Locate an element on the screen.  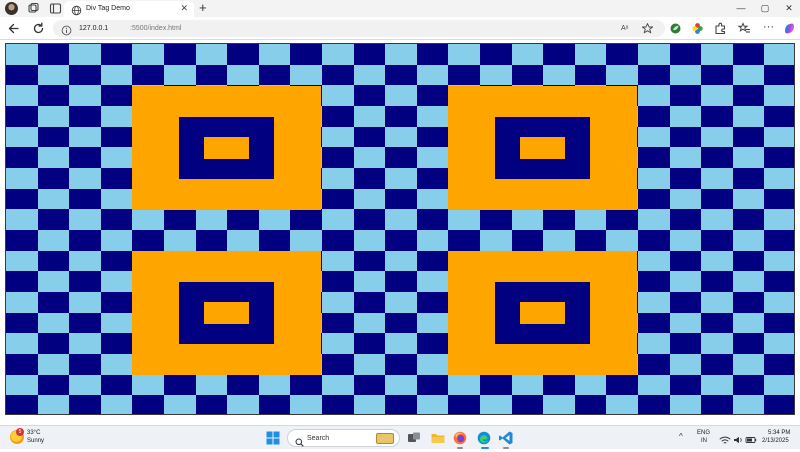
workspaces-icon is located at coordinates (33, 8).